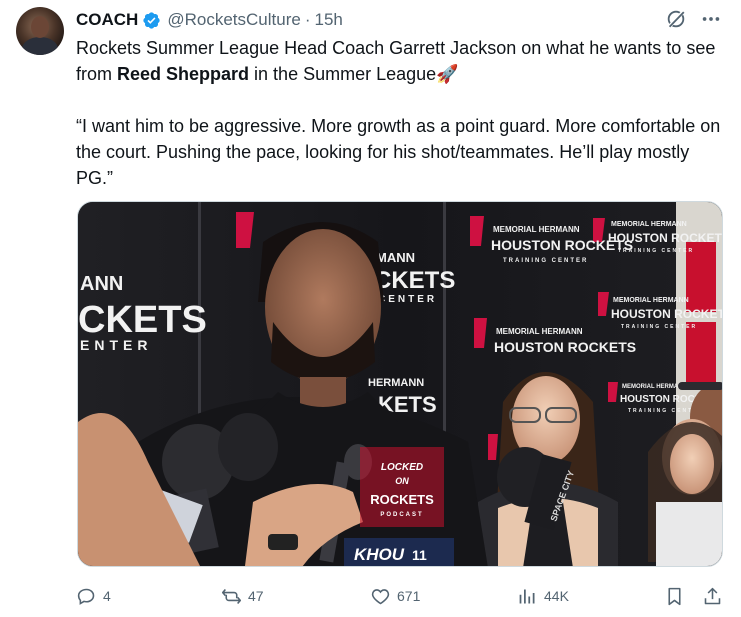  What do you see at coordinates (649, 224) in the screenshot?
I see `backdrop-c-line1: MEMORIAL HERMANN` at bounding box center [649, 224].